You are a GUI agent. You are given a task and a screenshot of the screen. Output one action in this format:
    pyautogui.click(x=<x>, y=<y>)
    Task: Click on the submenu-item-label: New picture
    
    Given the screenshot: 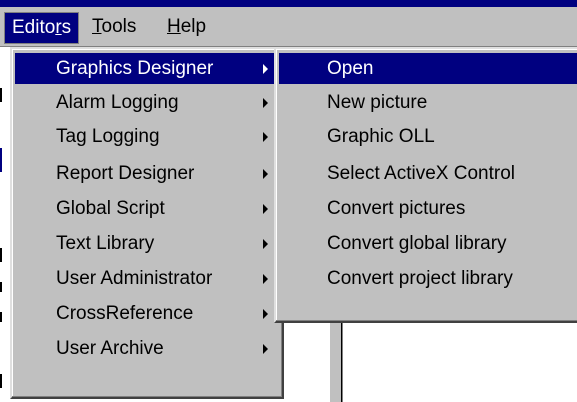 What is the action you would take?
    pyautogui.click(x=377, y=102)
    